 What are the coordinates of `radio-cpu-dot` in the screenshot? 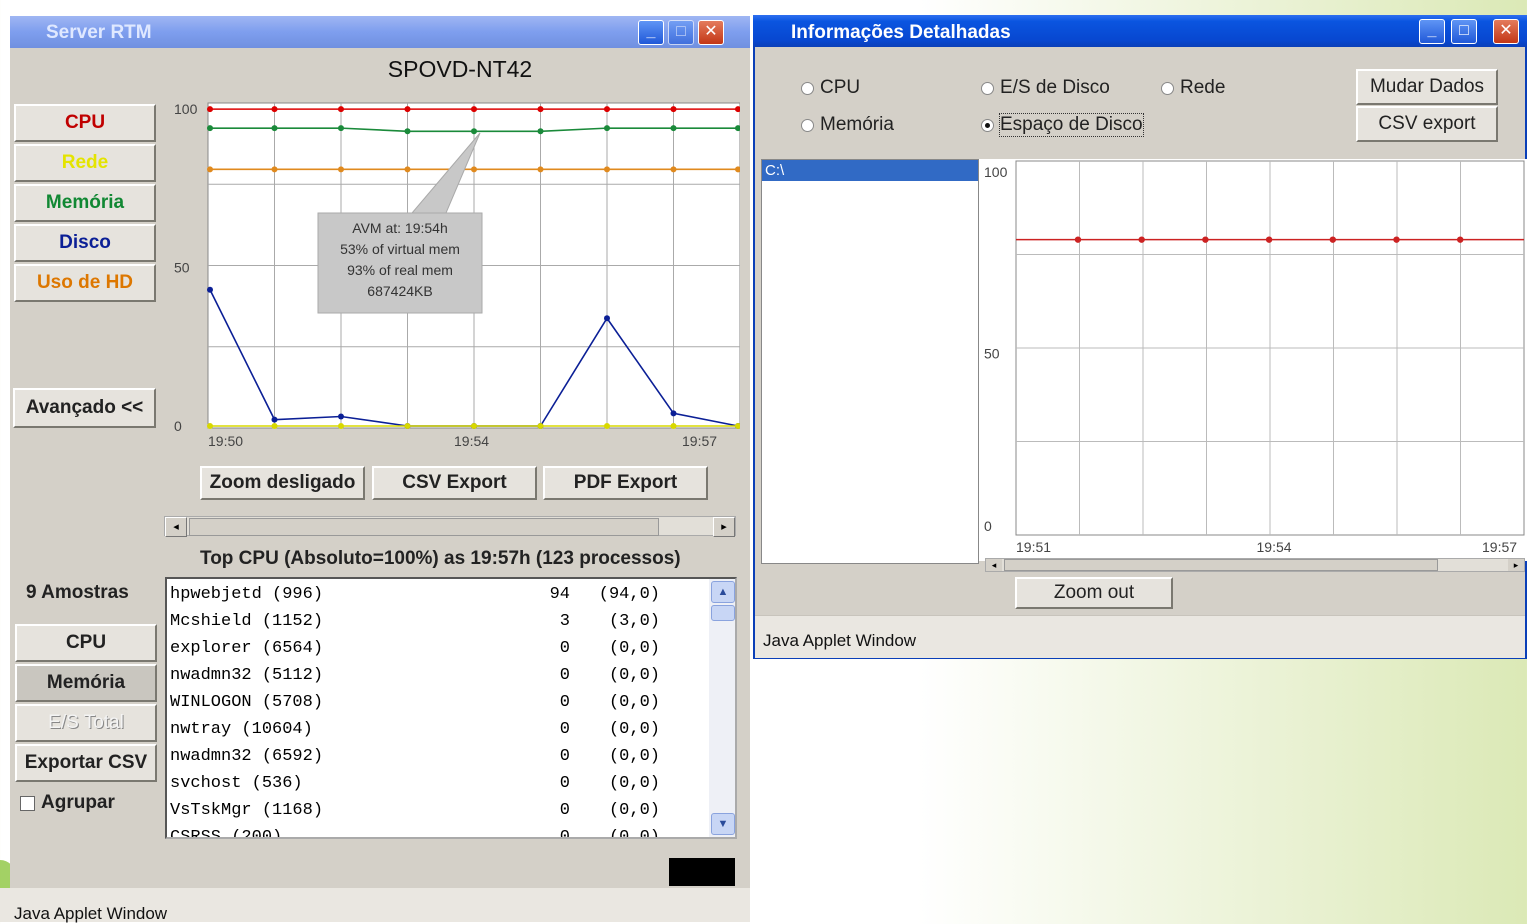 It's located at (807, 88).